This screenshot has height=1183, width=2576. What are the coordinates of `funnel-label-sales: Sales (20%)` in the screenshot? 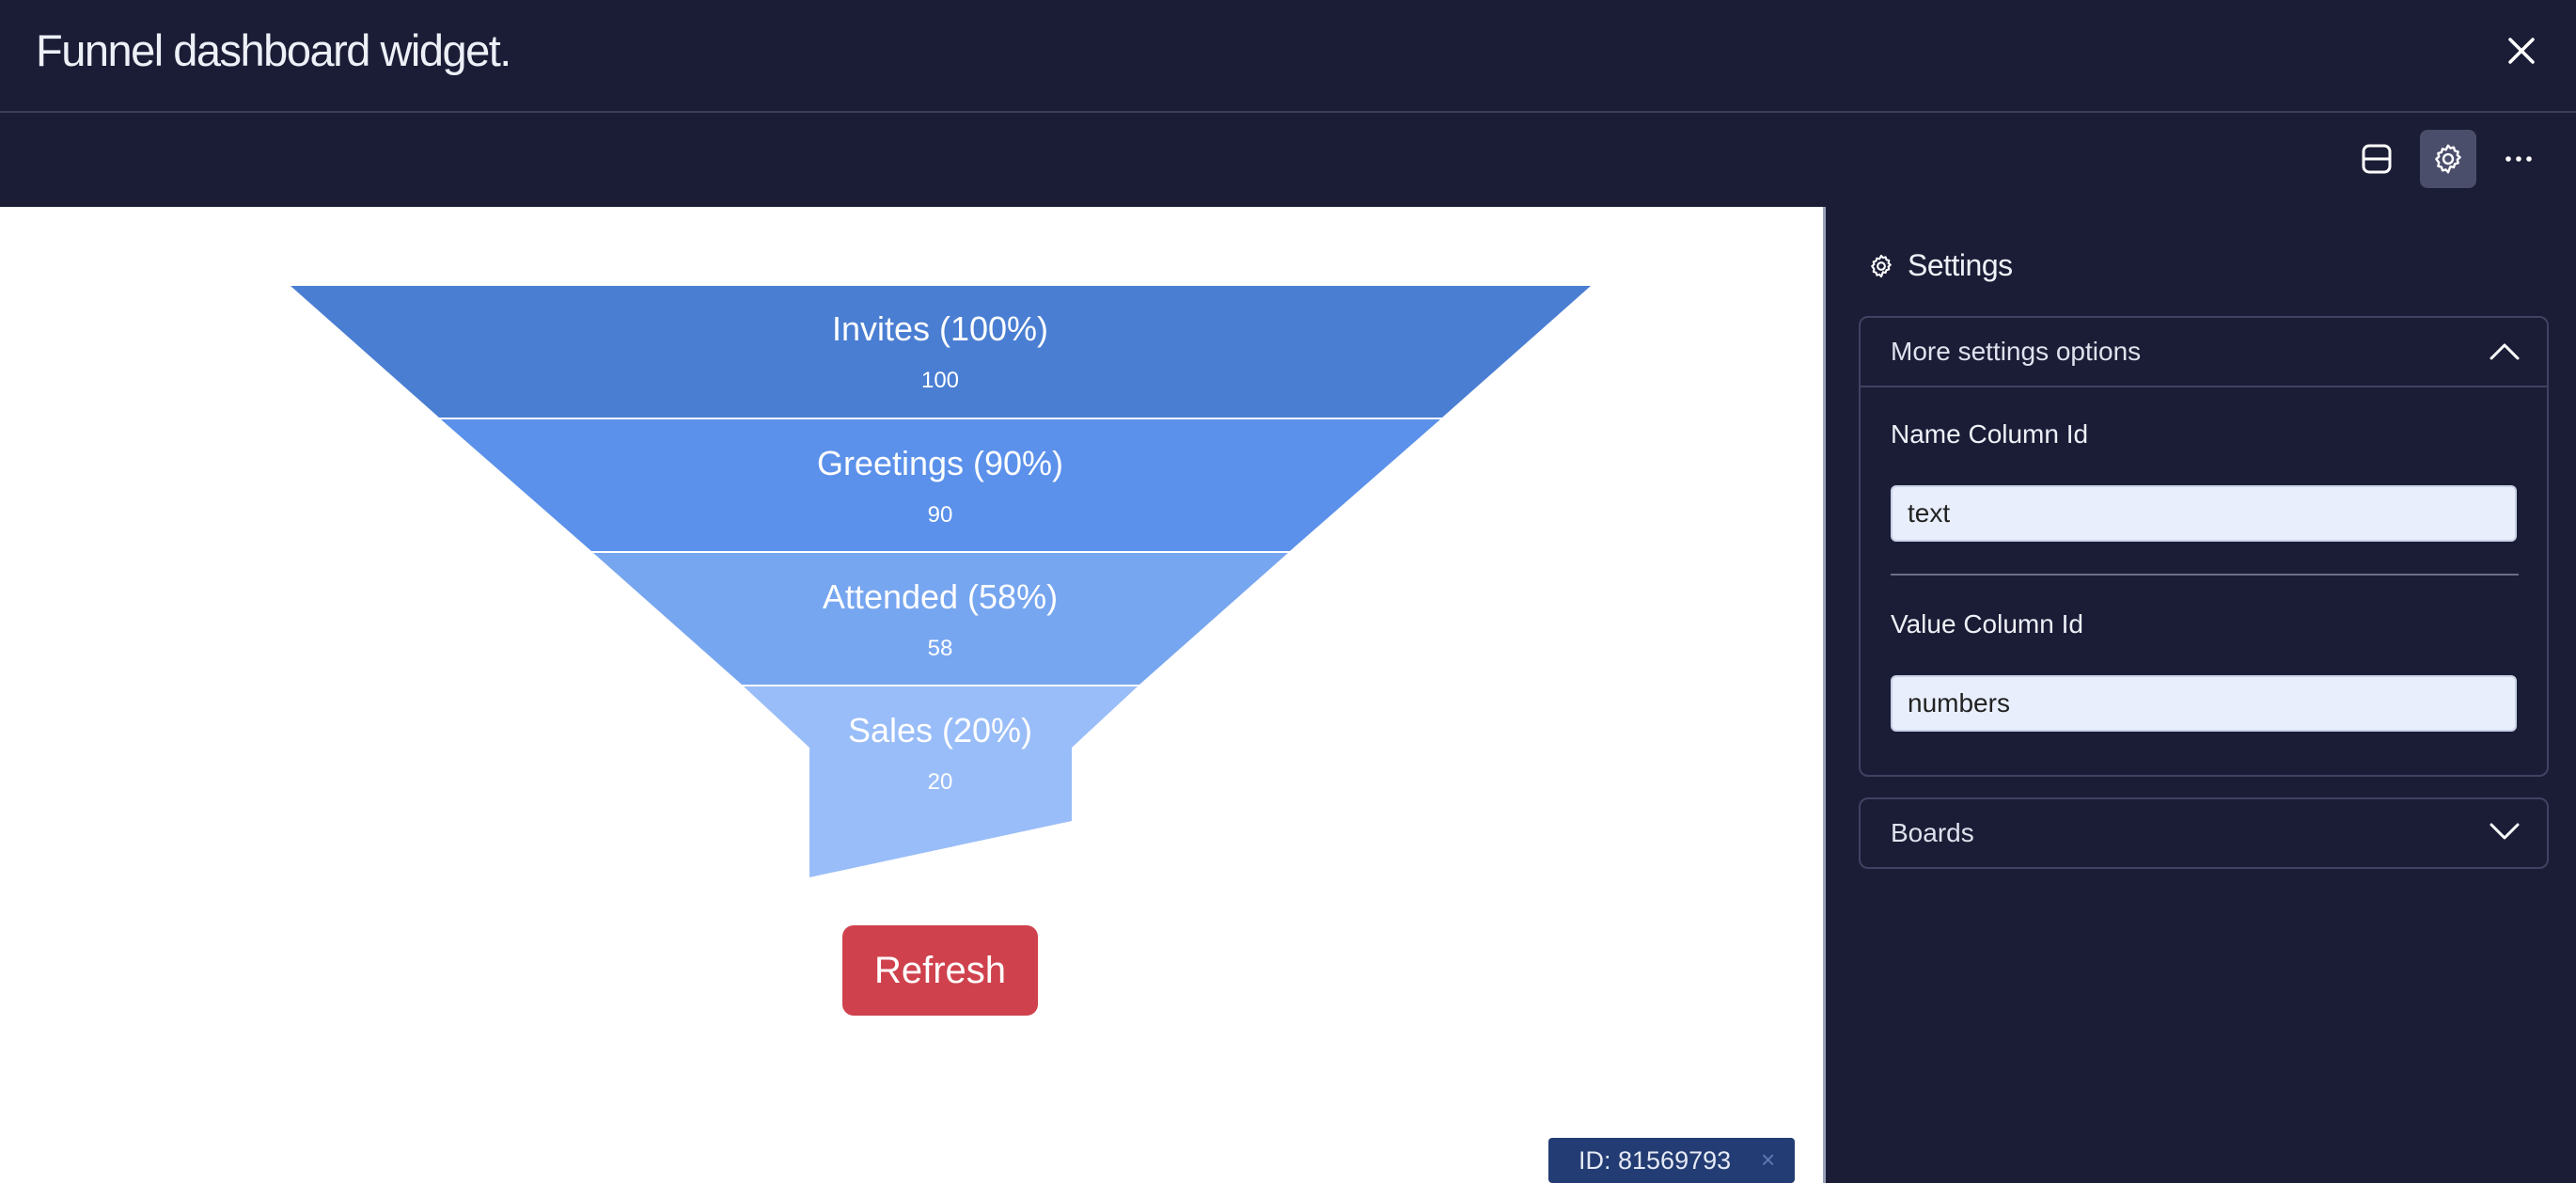 It's located at (940, 730).